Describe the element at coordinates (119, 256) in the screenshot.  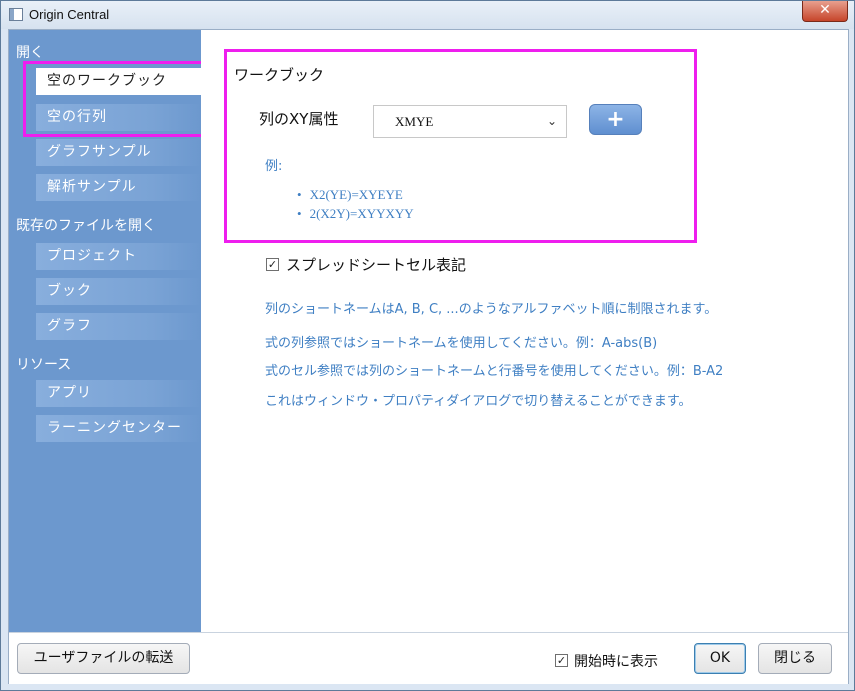
I see `sidebar-item-project: プロジェクト` at that location.